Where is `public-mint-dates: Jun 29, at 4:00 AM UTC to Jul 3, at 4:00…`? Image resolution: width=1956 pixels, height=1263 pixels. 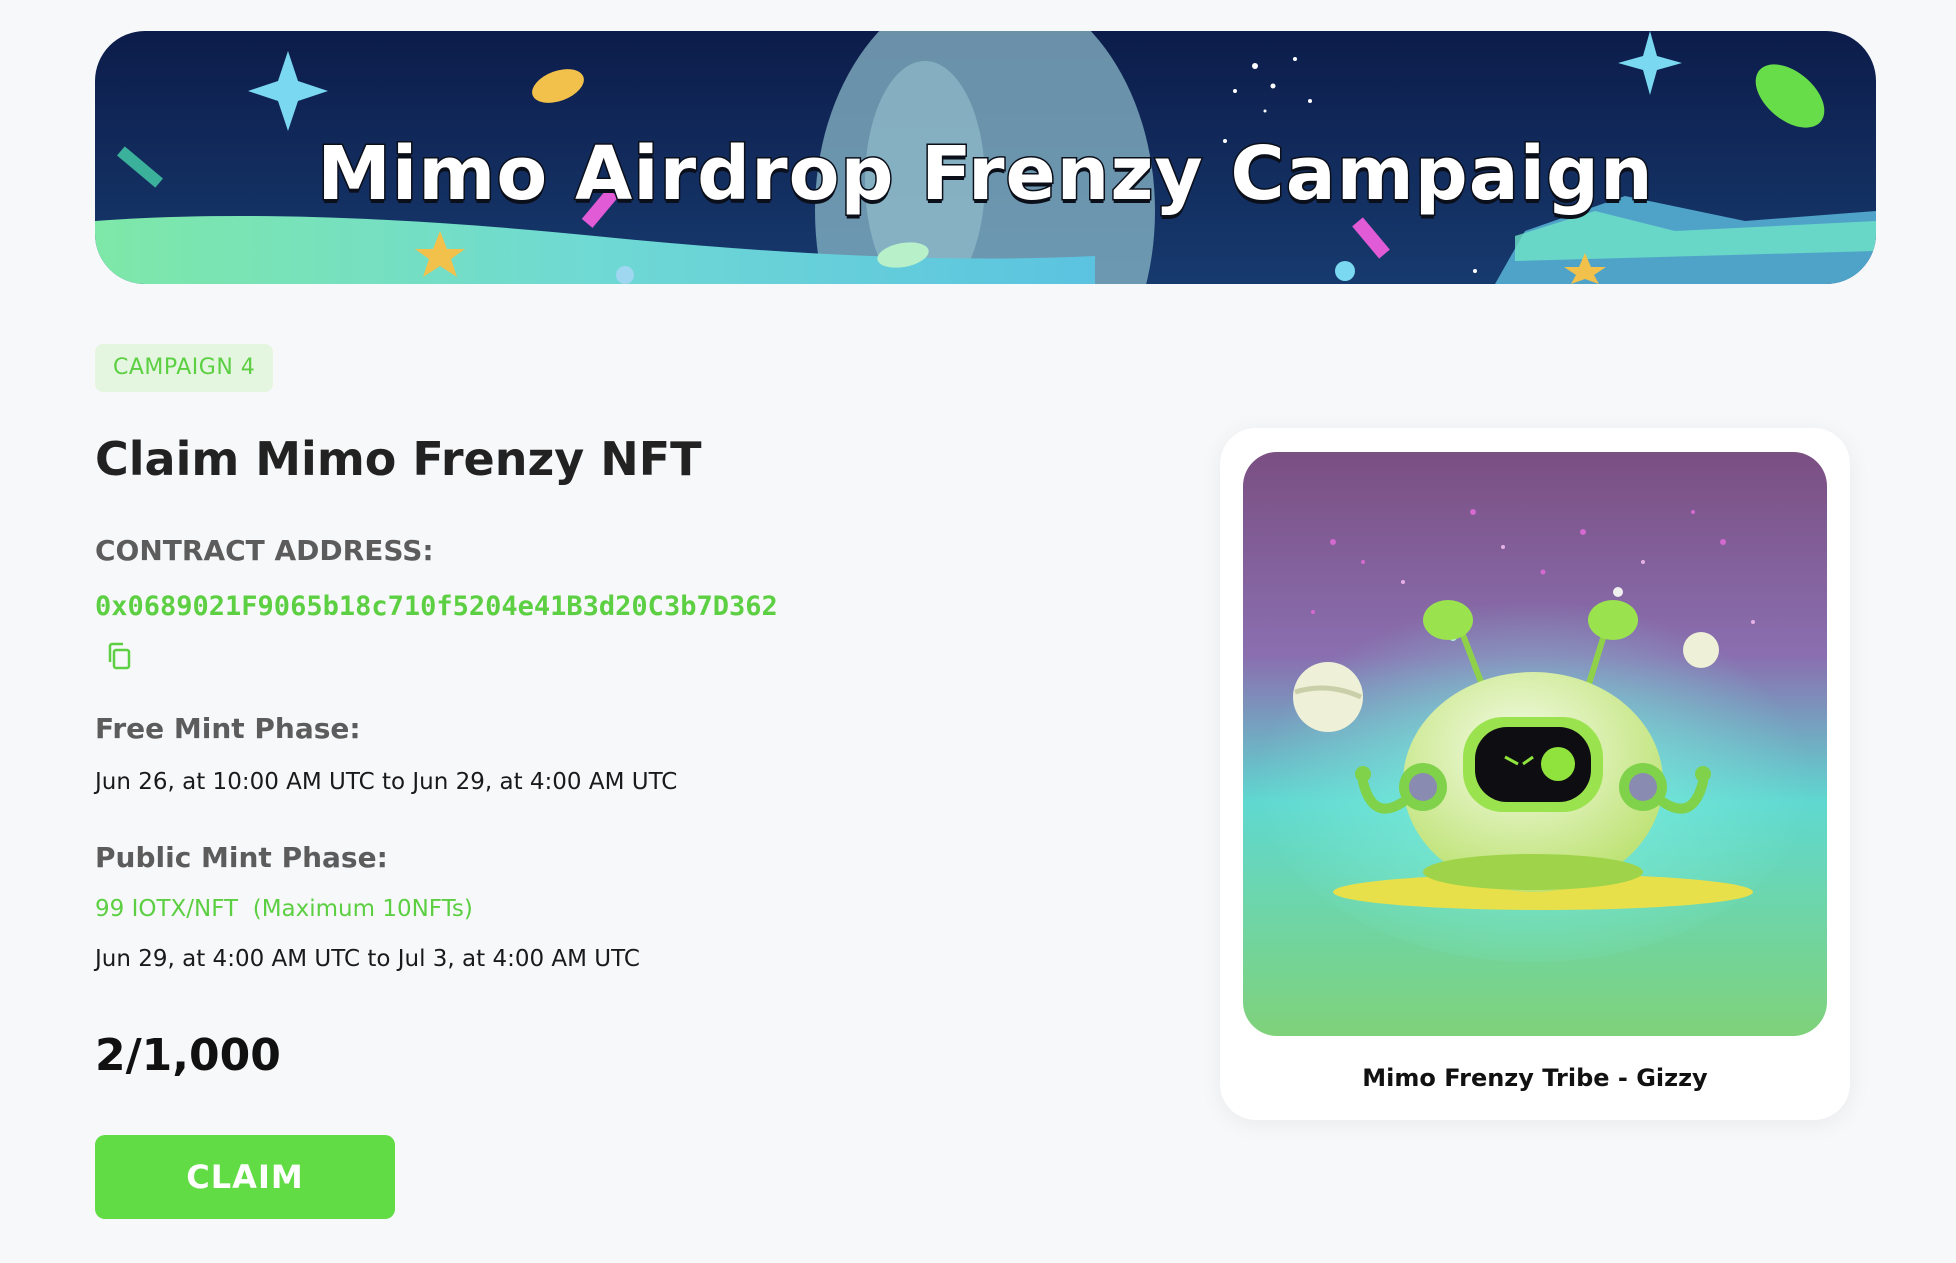
public-mint-dates: Jun 29, at 4:00 AM UTC to Jul 3, at 4:00… is located at coordinates (367, 959).